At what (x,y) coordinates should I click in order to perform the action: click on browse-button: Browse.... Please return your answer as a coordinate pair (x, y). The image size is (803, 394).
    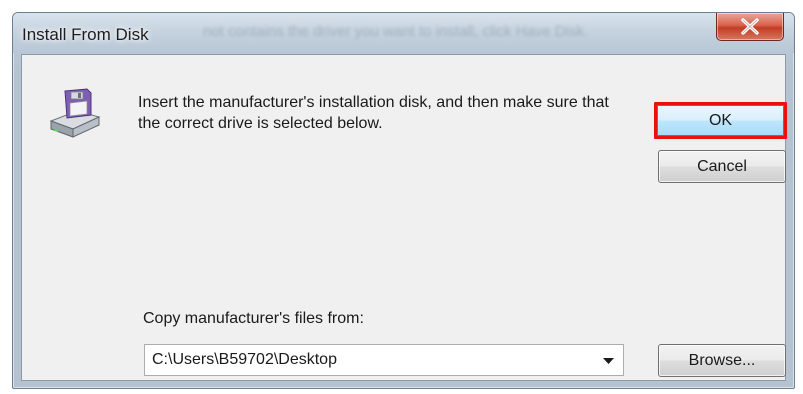
    Looking at the image, I should click on (722, 360).